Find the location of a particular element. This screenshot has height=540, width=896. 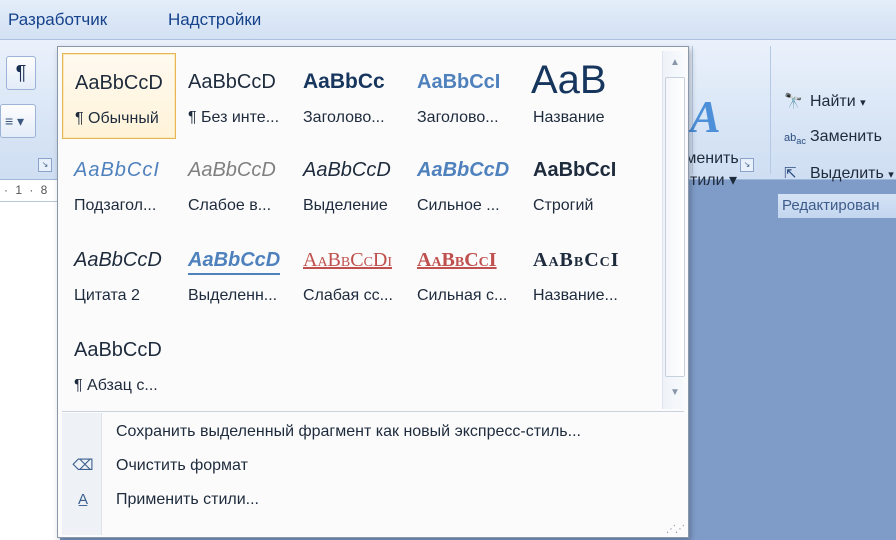

editing-group-label: Редактирован is located at coordinates (837, 206).